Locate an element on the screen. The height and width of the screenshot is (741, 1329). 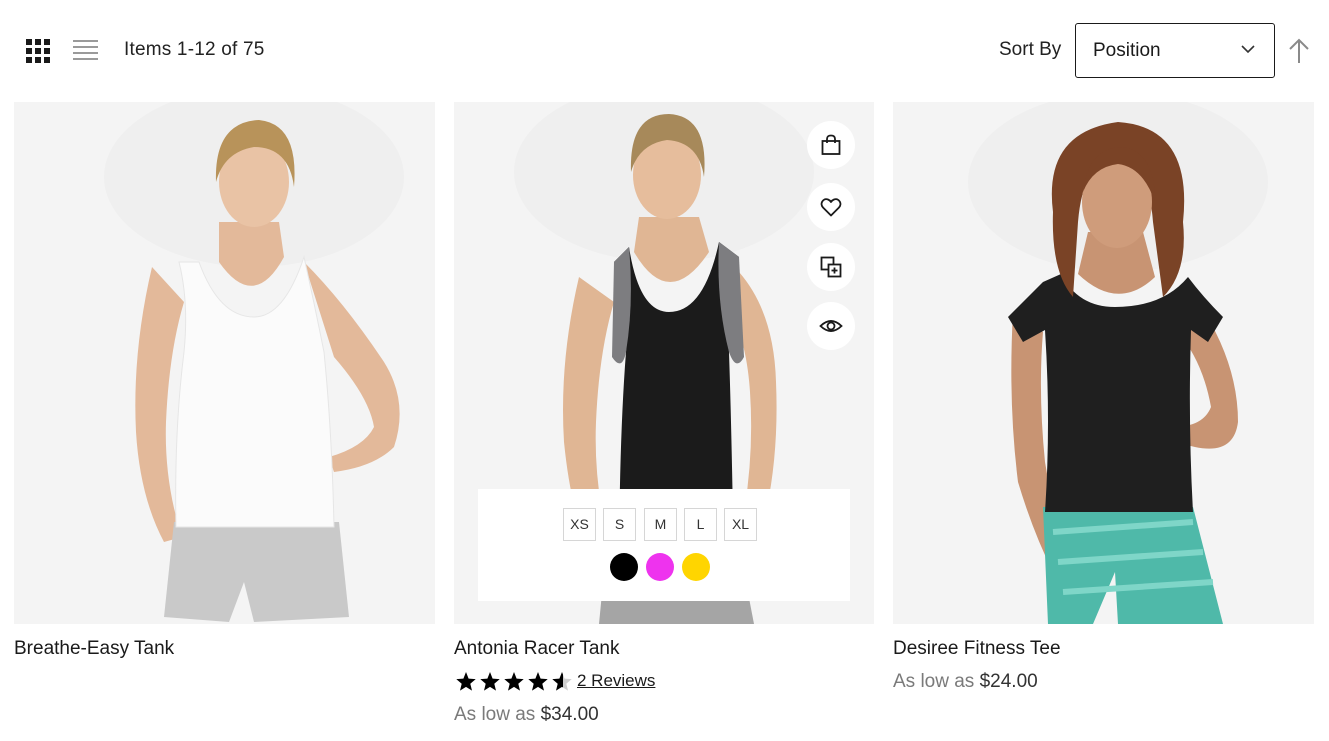
size-option: L is located at coordinates (700, 524).